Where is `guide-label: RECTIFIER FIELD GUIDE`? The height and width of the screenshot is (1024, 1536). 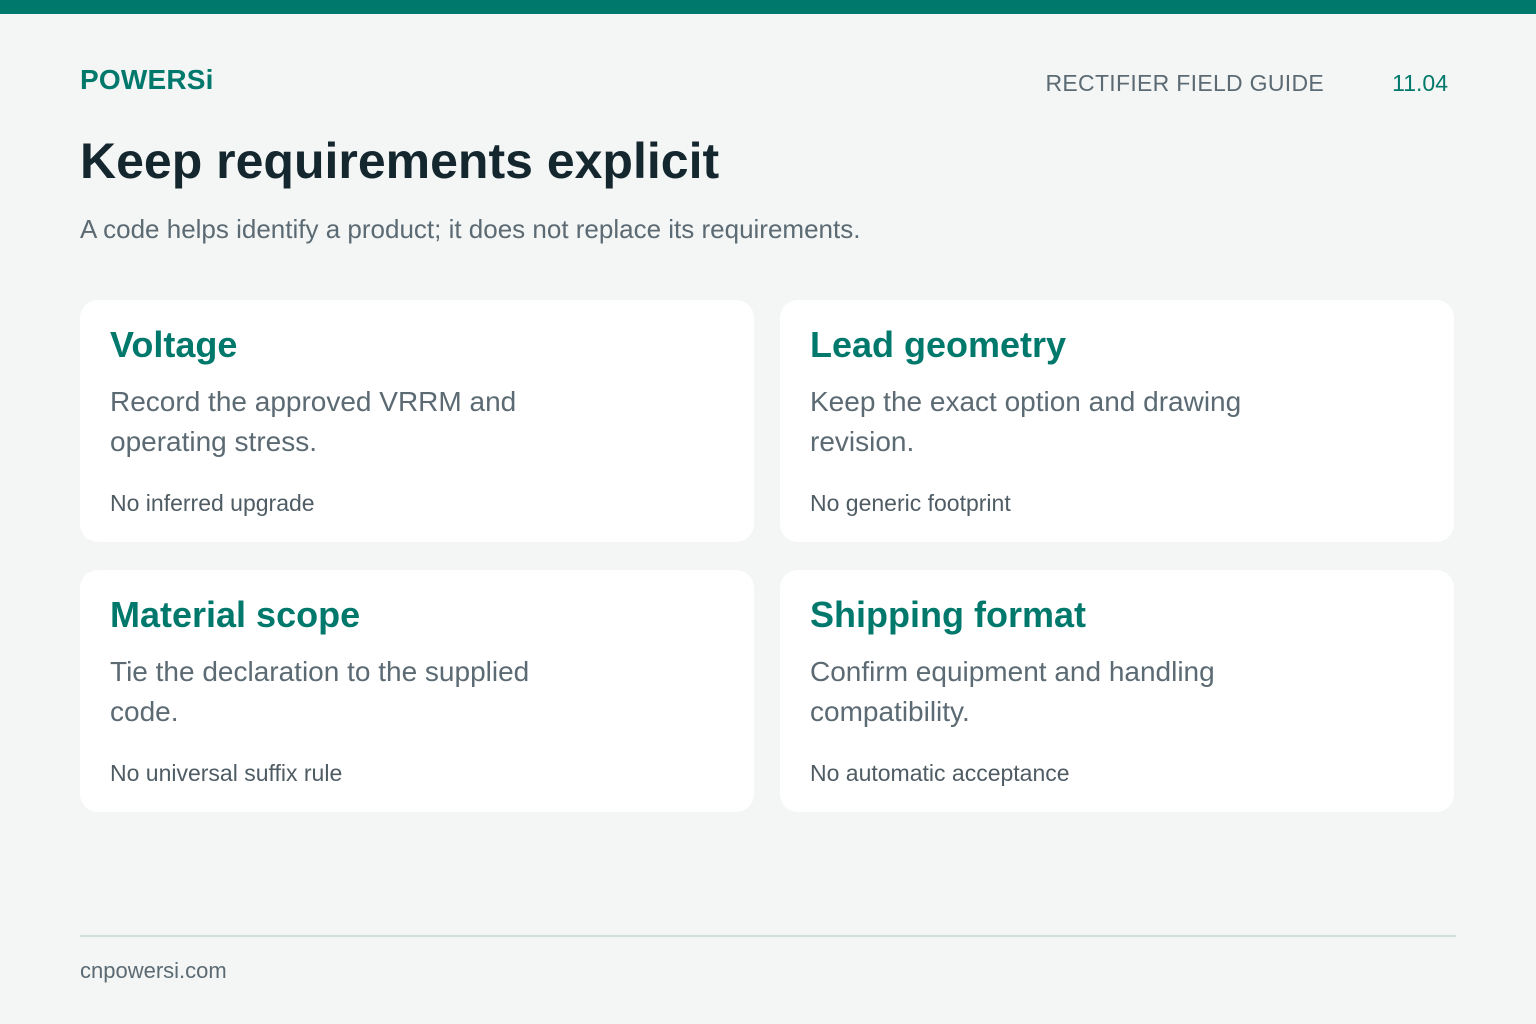 guide-label: RECTIFIER FIELD GUIDE is located at coordinates (1184, 83).